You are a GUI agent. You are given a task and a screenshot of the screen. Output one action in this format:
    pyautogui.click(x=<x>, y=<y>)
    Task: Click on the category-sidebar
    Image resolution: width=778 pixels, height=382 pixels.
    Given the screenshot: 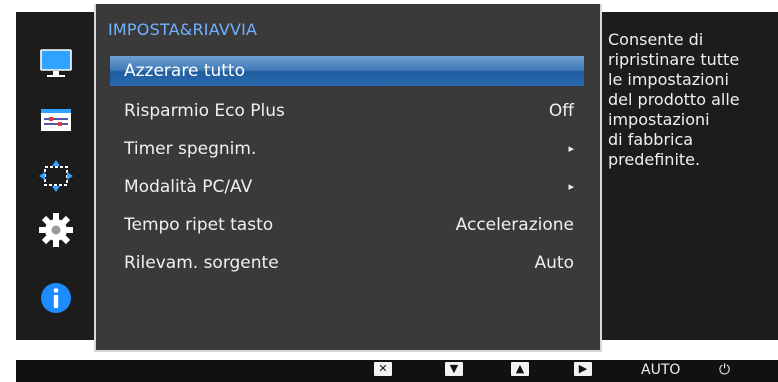 What is the action you would take?
    pyautogui.click(x=55, y=176)
    